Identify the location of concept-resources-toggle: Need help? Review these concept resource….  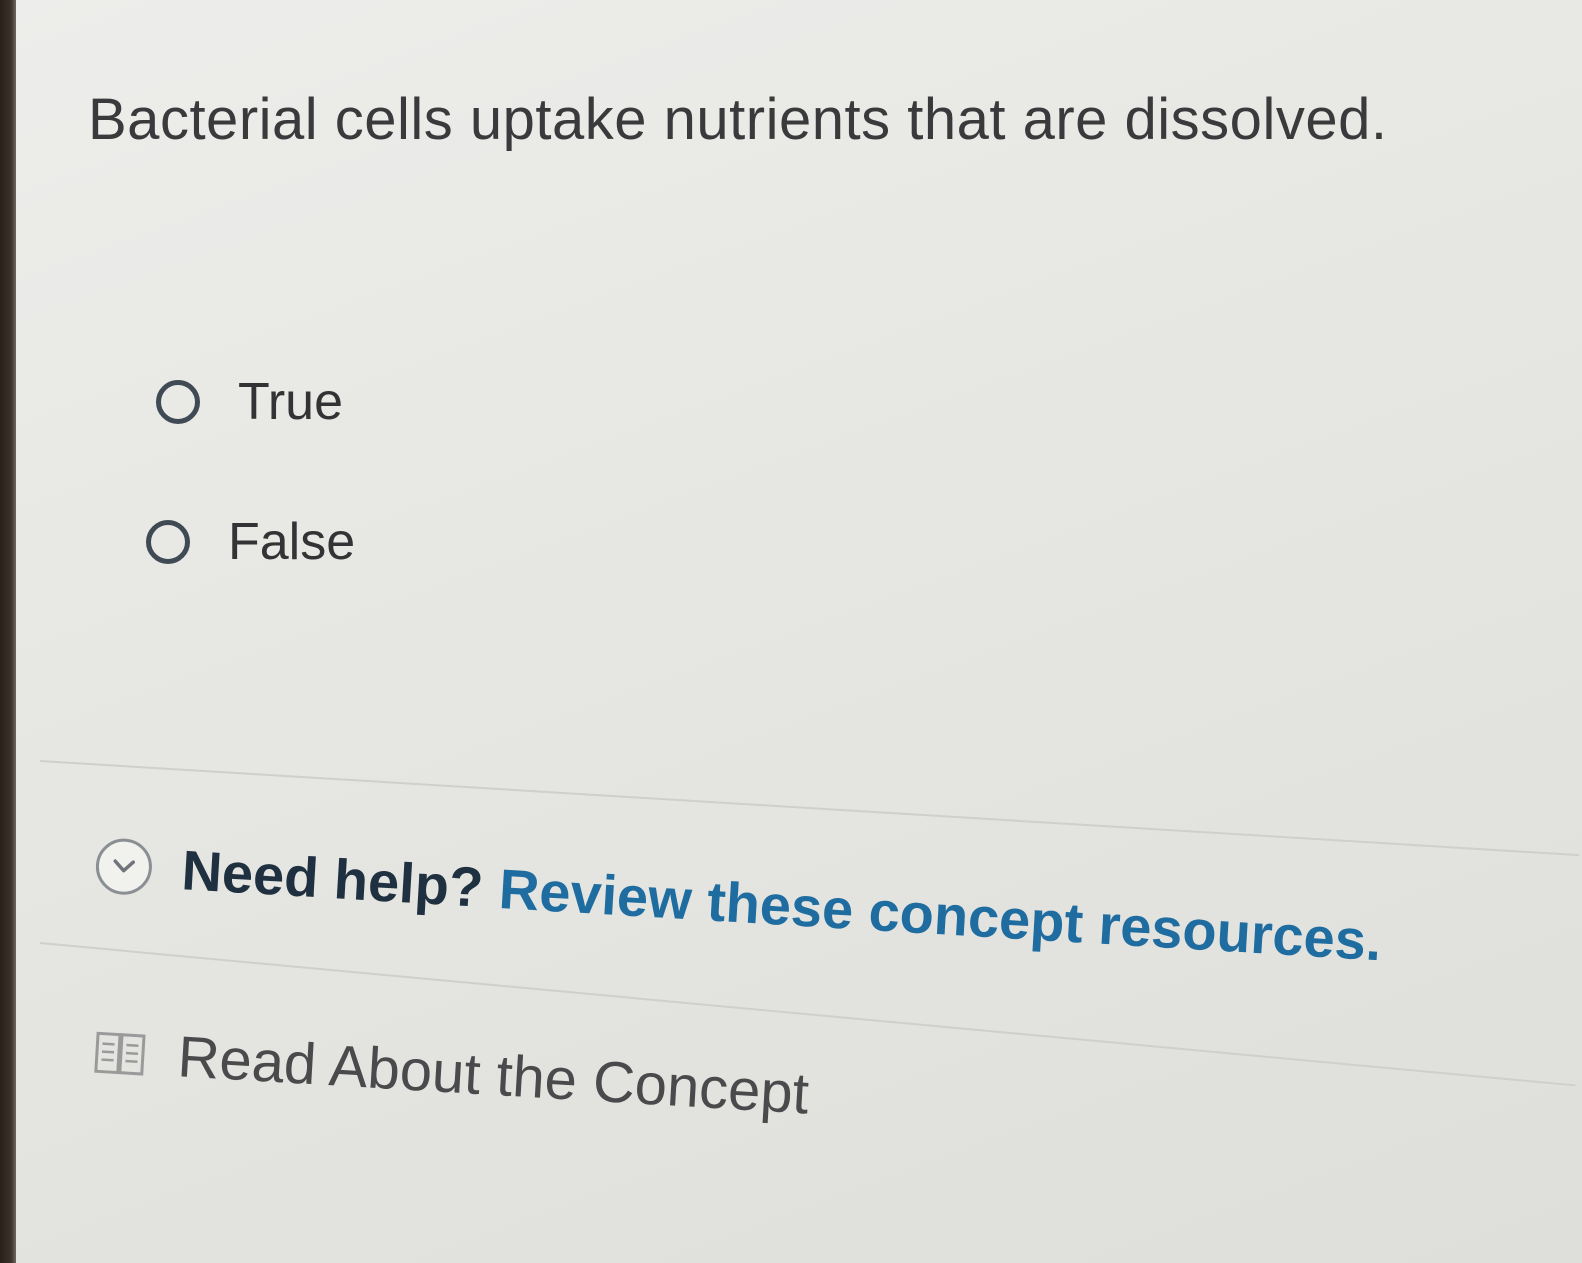
(738, 902).